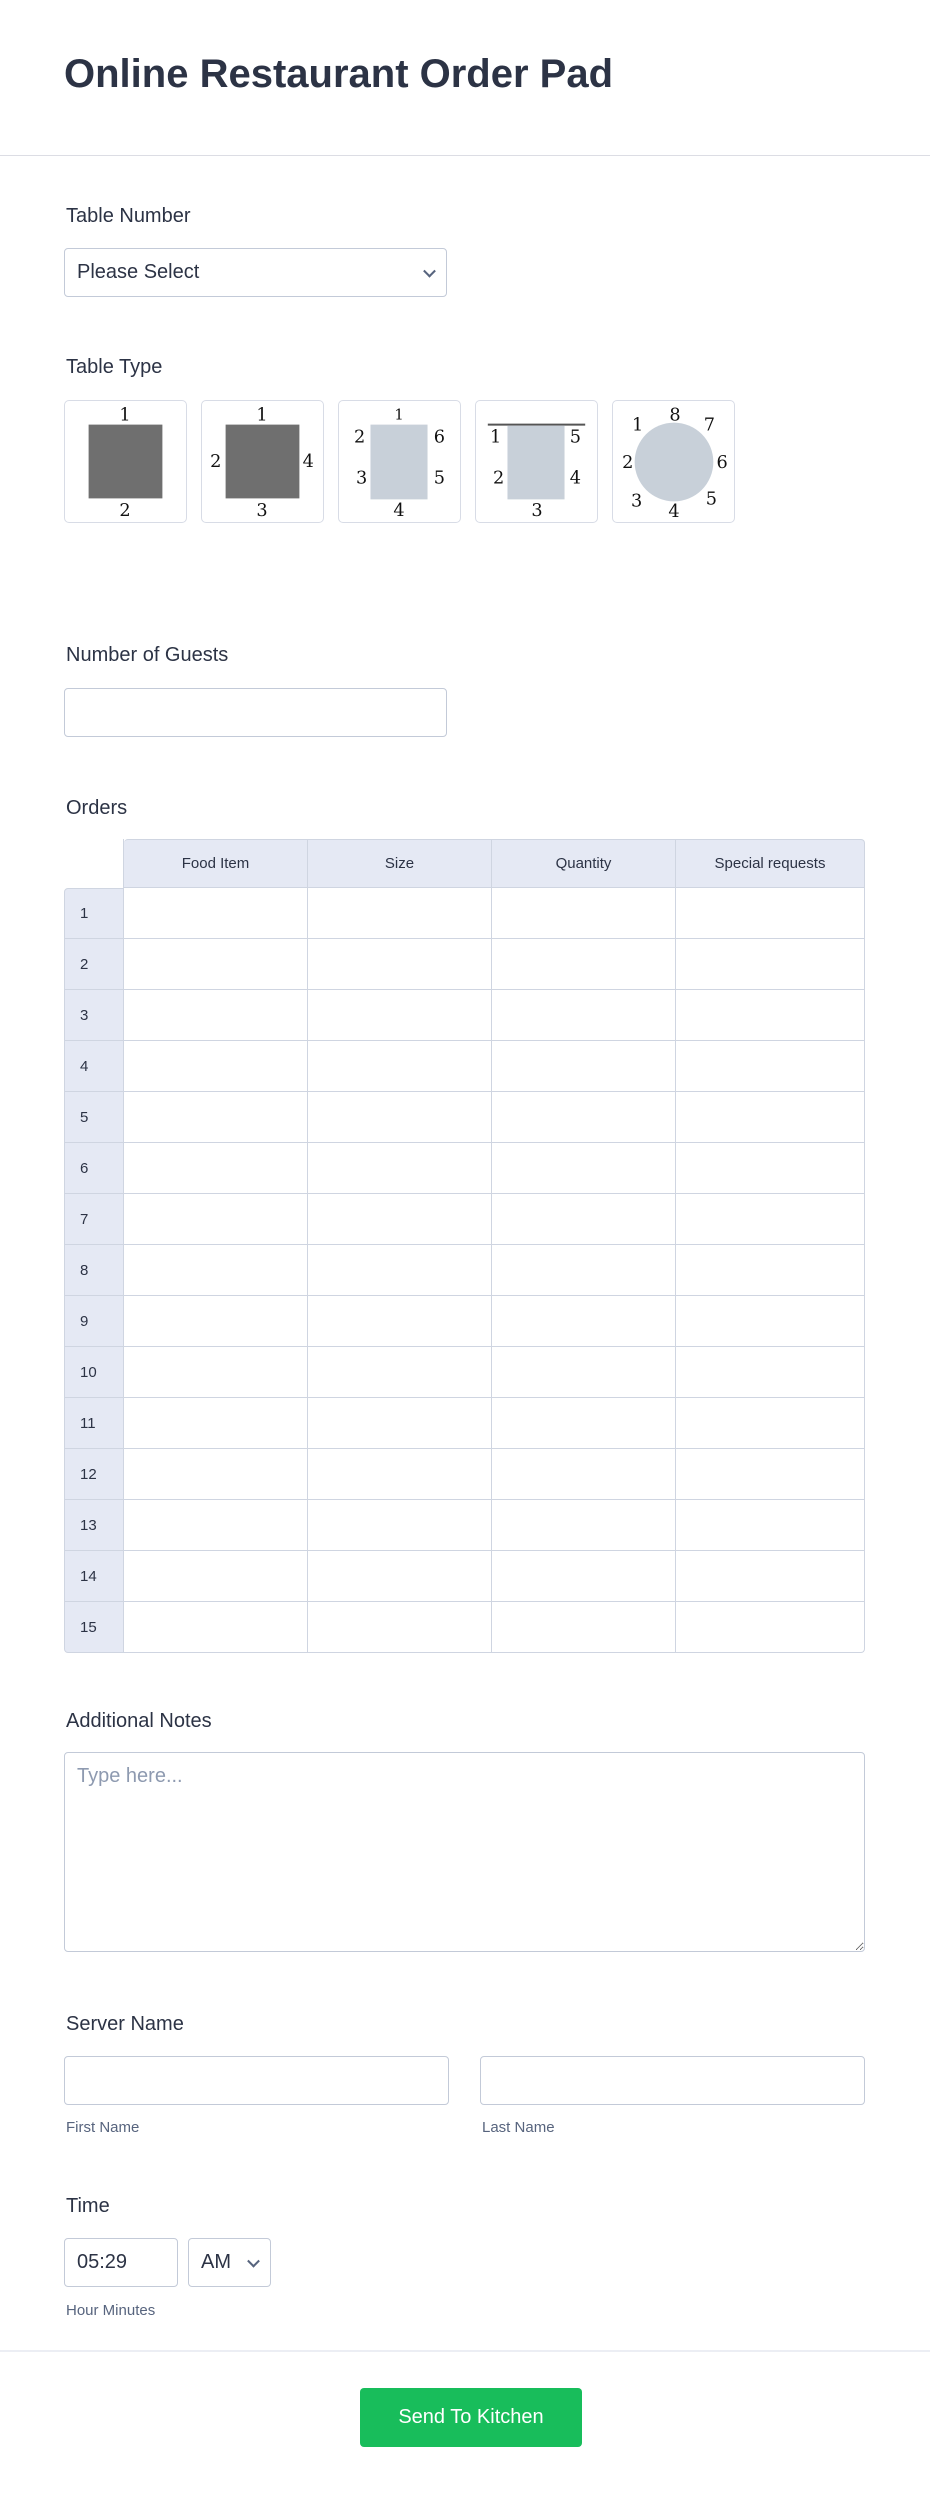 This screenshot has height=2496, width=930. Describe the element at coordinates (400, 863) in the screenshot. I see `column-header-size: Size` at that location.